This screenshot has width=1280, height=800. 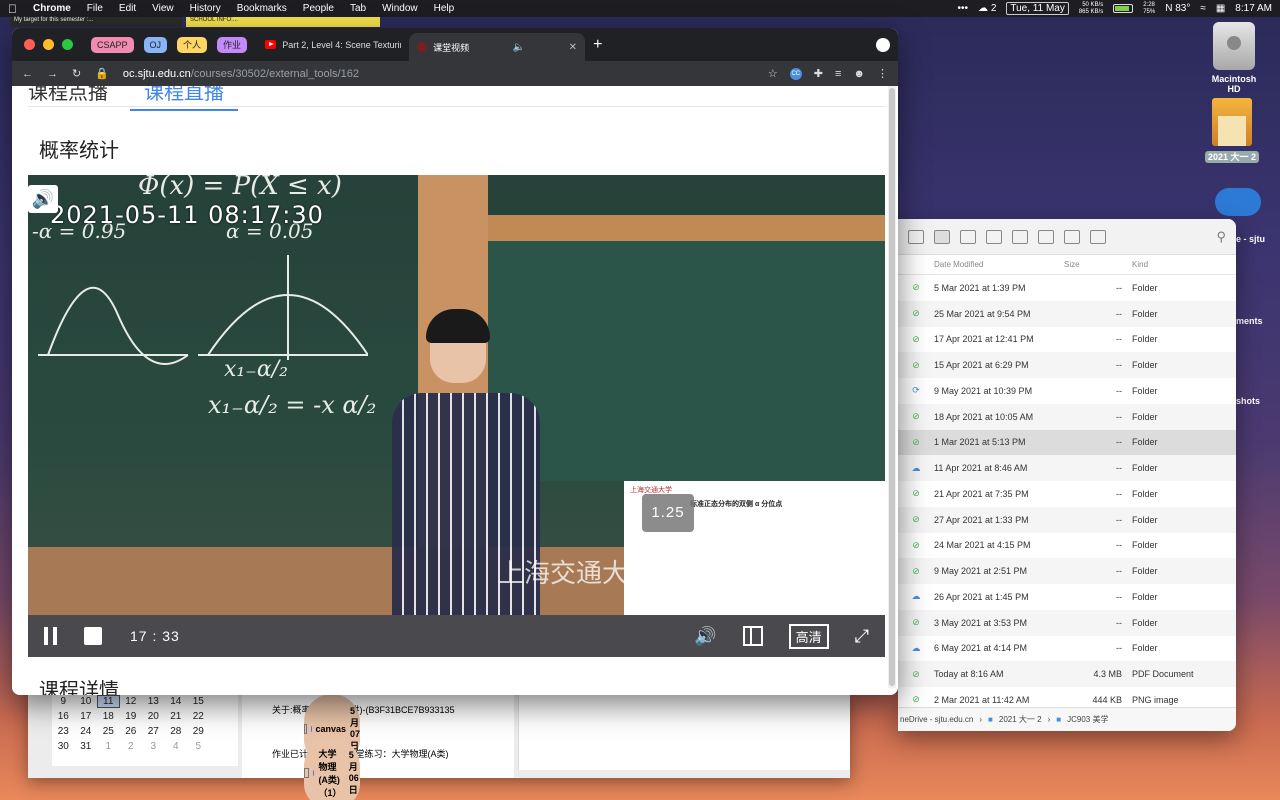 What do you see at coordinates (86, 716) in the screenshot?
I see `calendar-day: 17` at bounding box center [86, 716].